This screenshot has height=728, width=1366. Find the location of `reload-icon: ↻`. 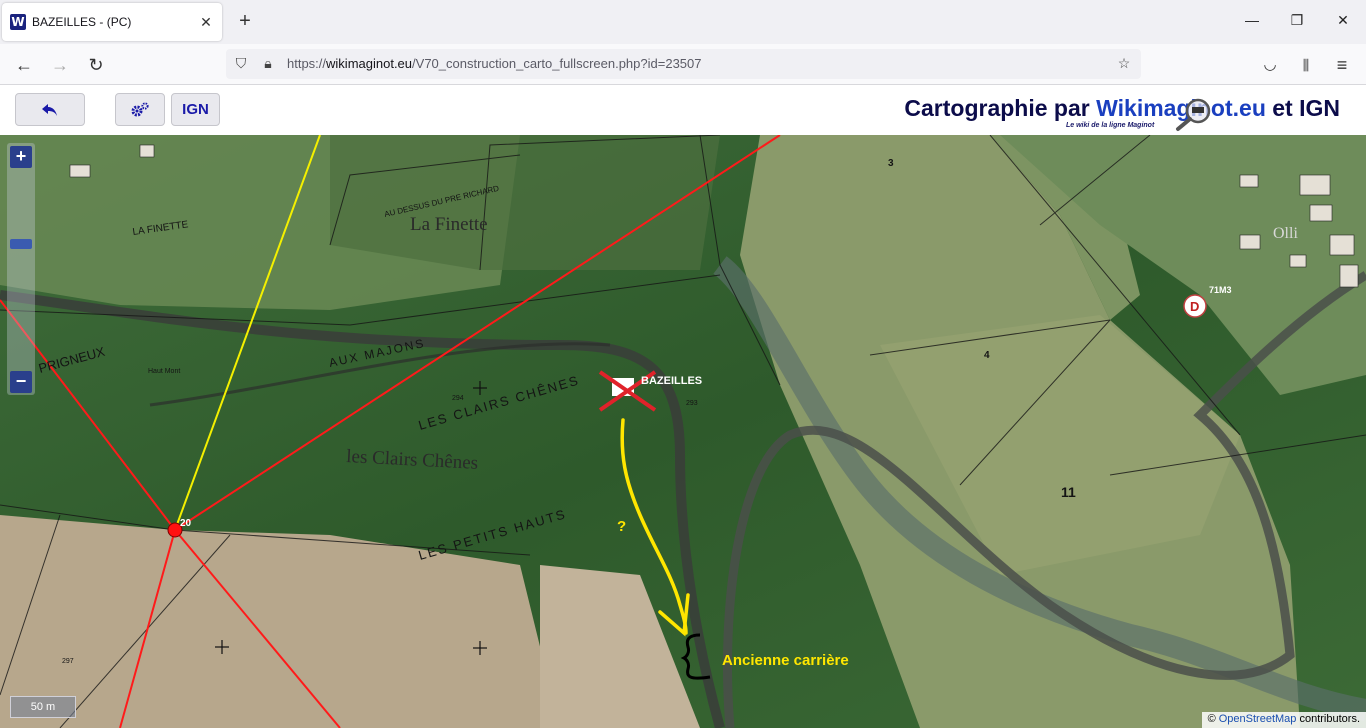

reload-icon: ↻ is located at coordinates (96, 65).